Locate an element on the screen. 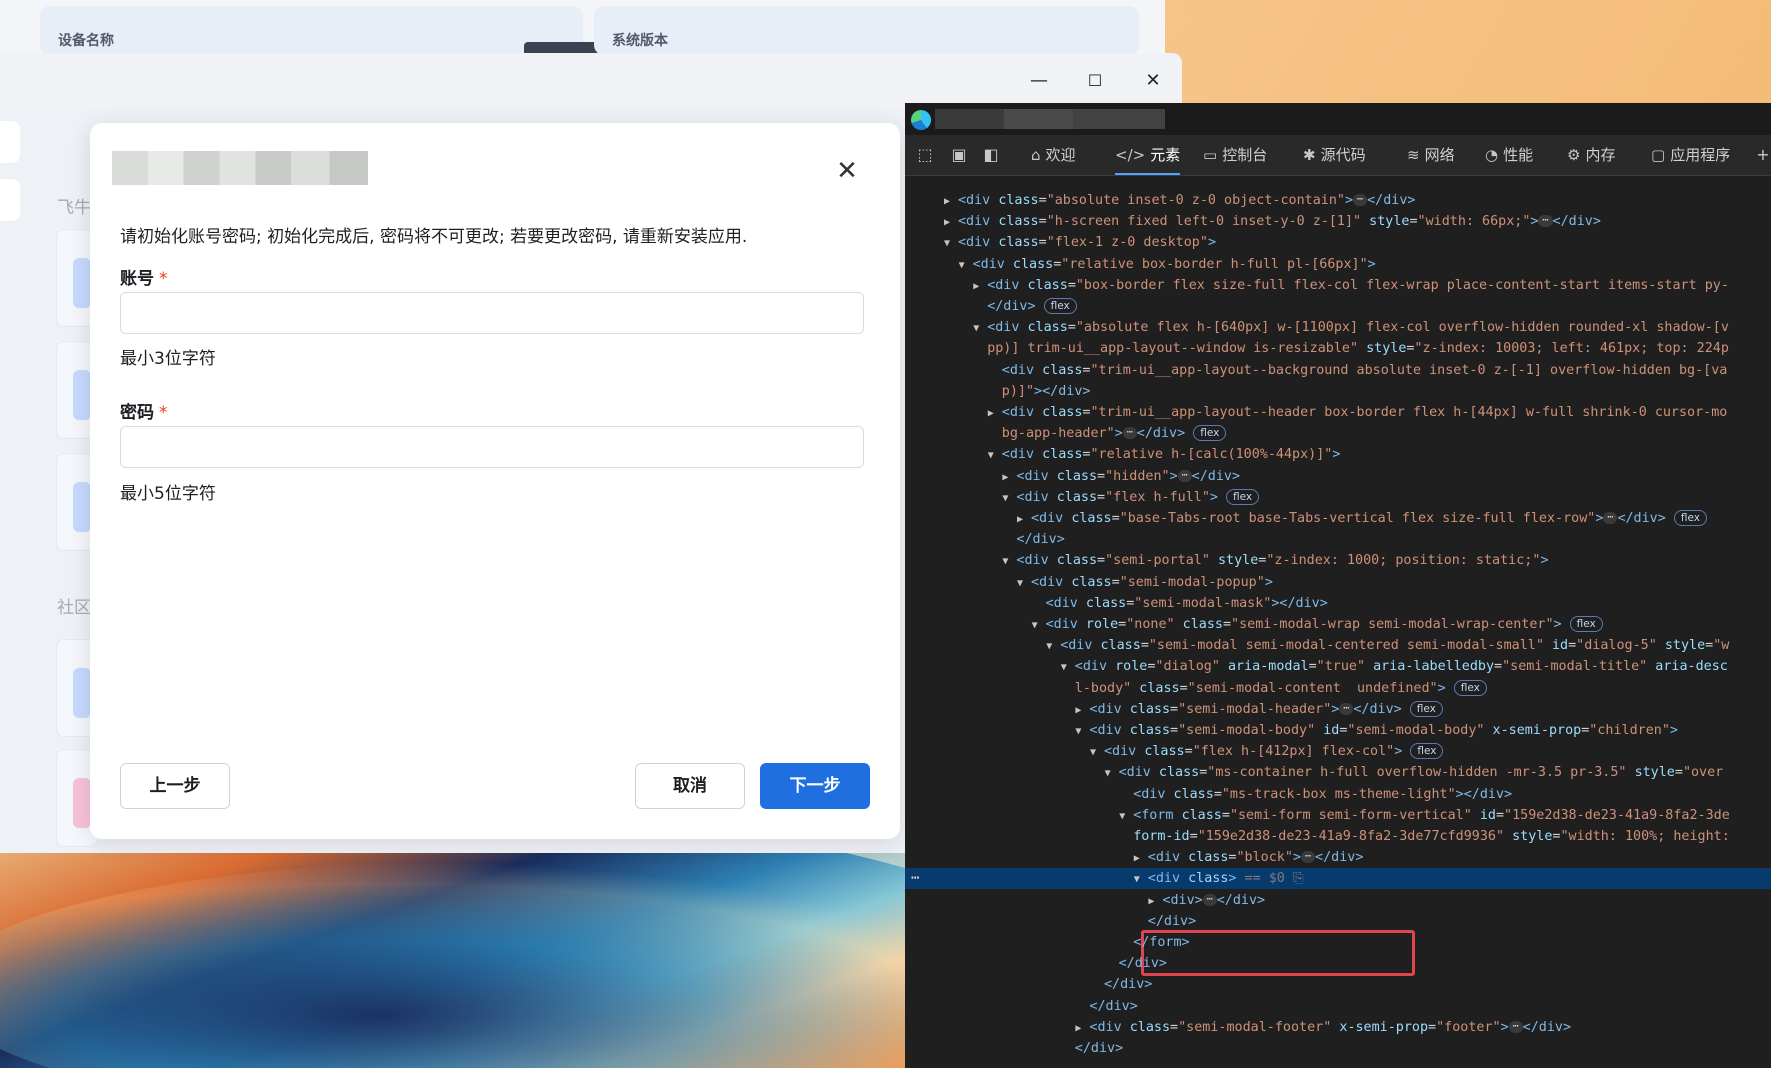 This screenshot has height=1068, width=1771. device-toggle-icon: ▣ is located at coordinates (959, 155).